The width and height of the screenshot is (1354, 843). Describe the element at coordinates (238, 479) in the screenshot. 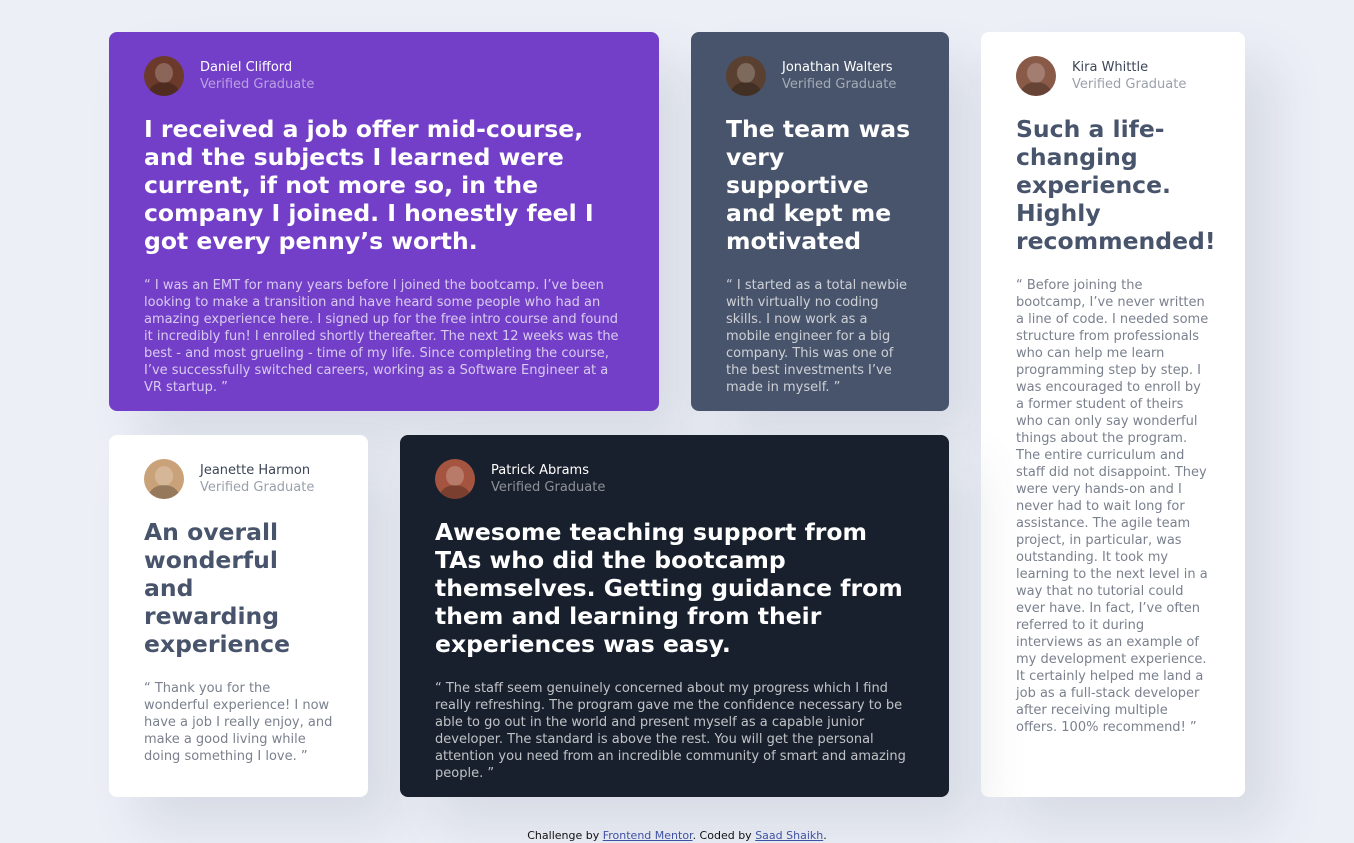

I see `author-header: Jeanette Harmon Verified Graduate` at that location.